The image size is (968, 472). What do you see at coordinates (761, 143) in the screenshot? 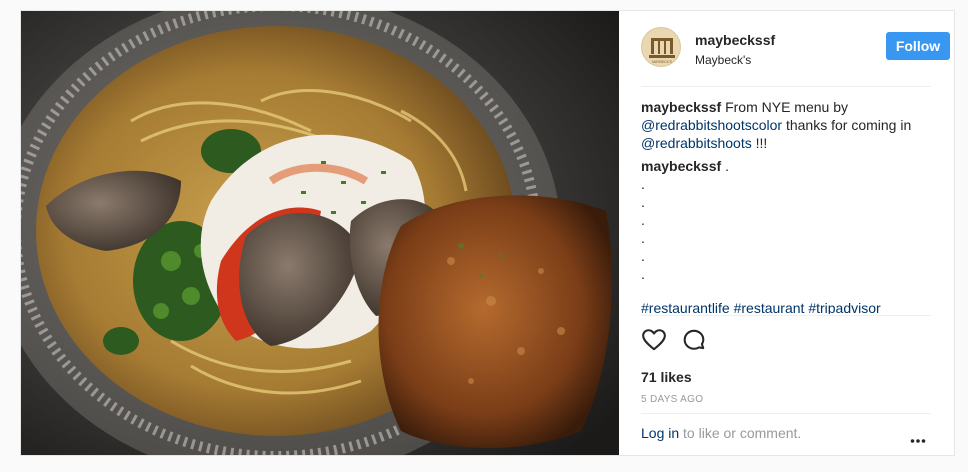
I see `caption-body-3: !!!` at bounding box center [761, 143].